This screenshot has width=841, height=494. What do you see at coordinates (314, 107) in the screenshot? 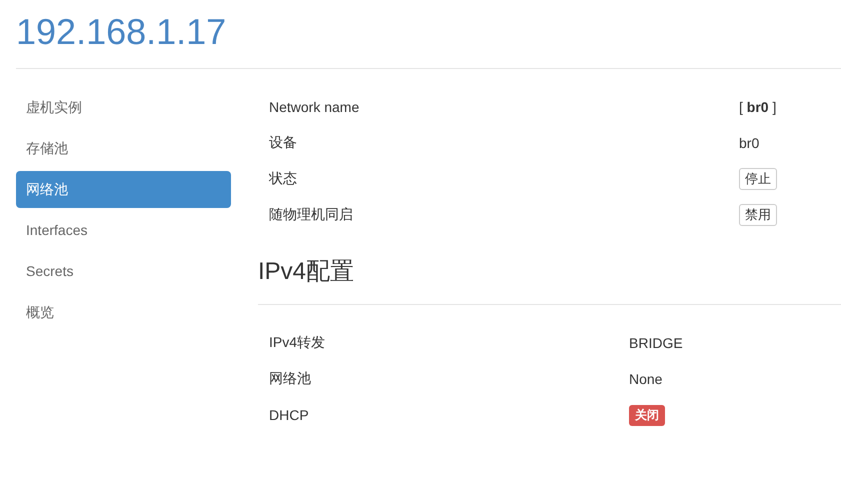
I see `field-label: Network name` at bounding box center [314, 107].